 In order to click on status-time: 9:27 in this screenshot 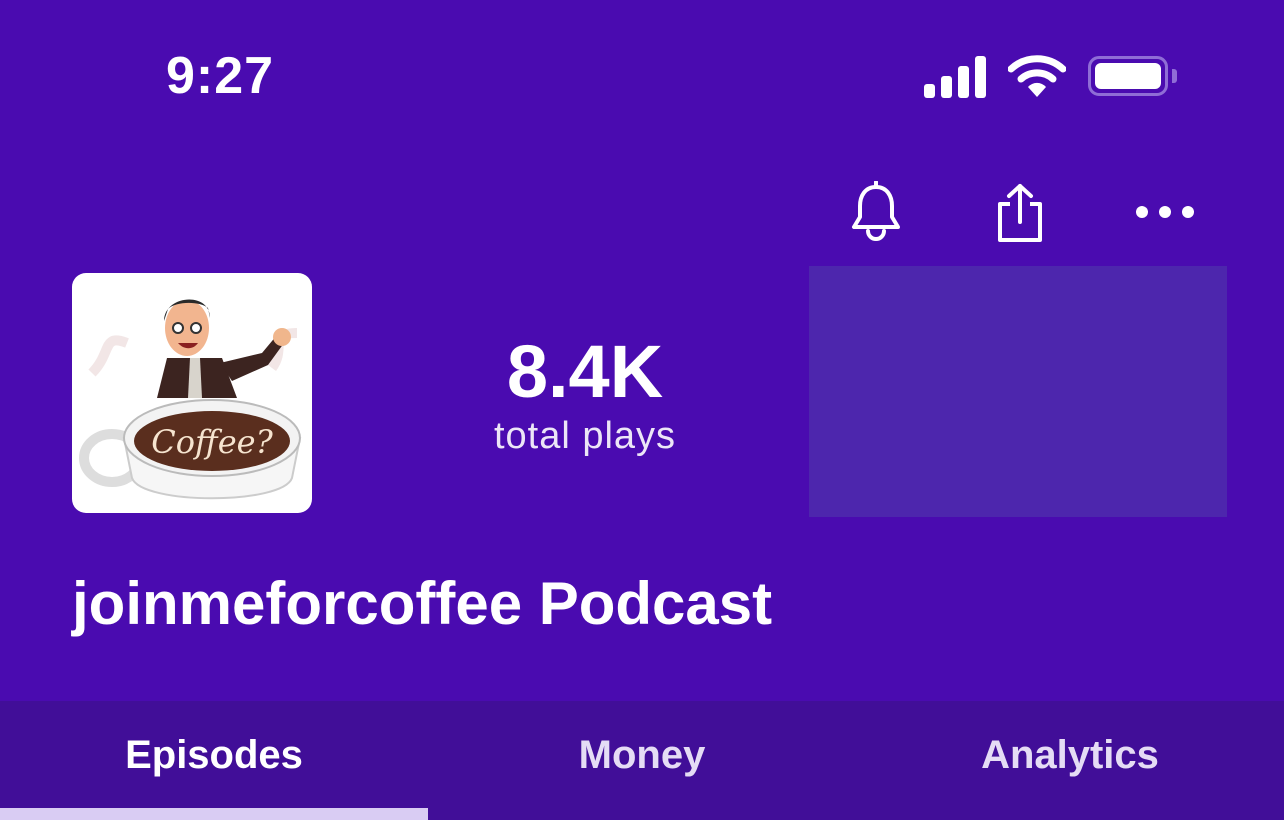, I will do `click(220, 76)`.